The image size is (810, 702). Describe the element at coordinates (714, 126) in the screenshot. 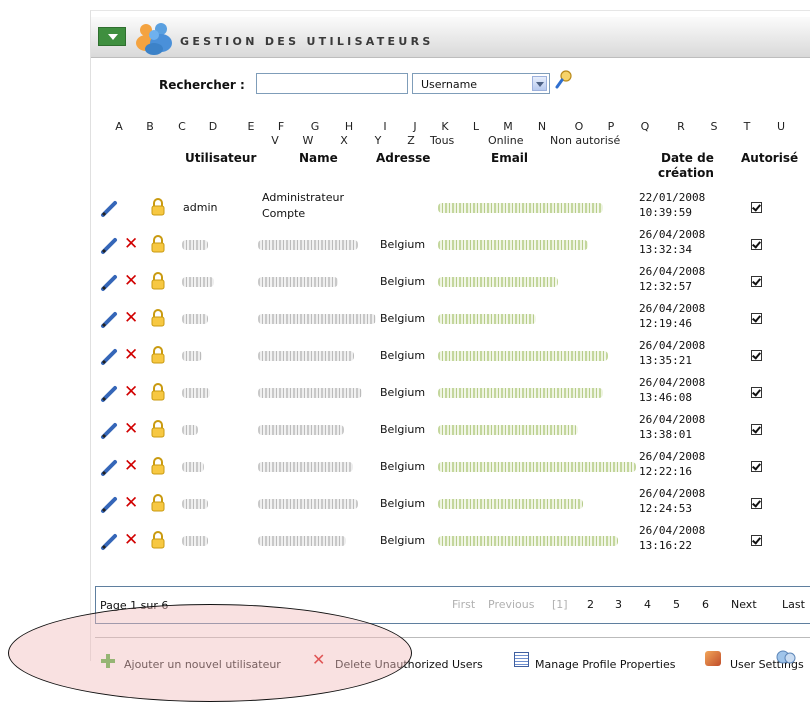

I see `filter-letter-s: S` at that location.